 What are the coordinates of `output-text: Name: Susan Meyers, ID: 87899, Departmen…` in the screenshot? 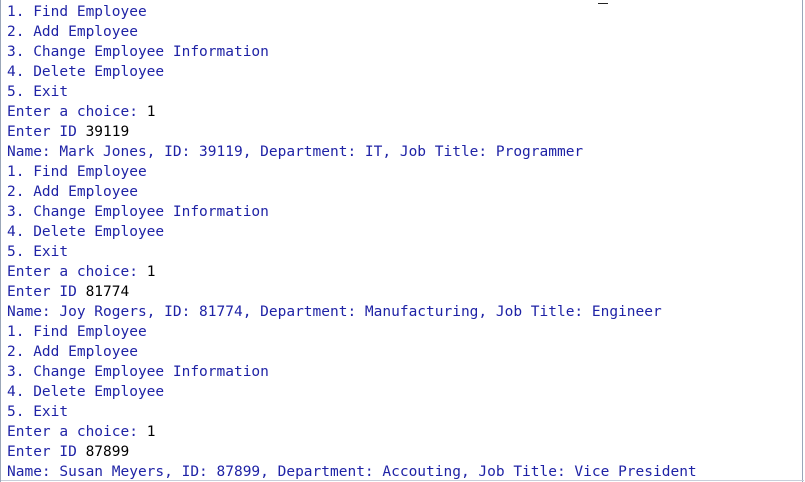 It's located at (352, 472).